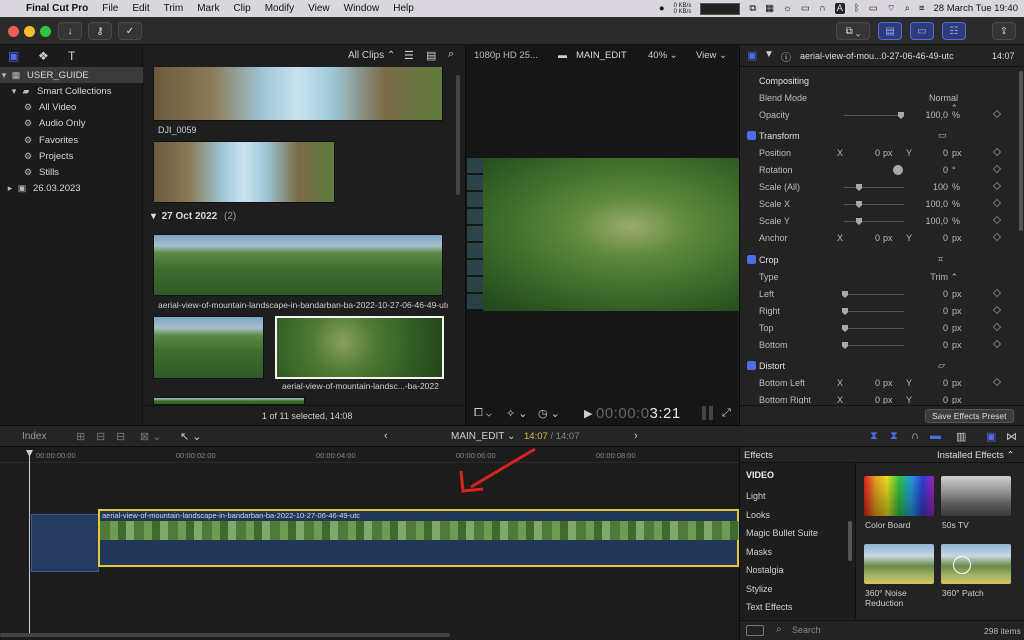  What do you see at coordinates (752, 55) in the screenshot?
I see `video-inspector-icon: ▣` at bounding box center [752, 55].